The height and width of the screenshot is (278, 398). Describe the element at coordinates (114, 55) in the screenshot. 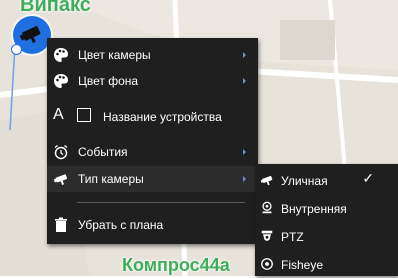

I see `menu-item-label: Цвет камеры` at that location.